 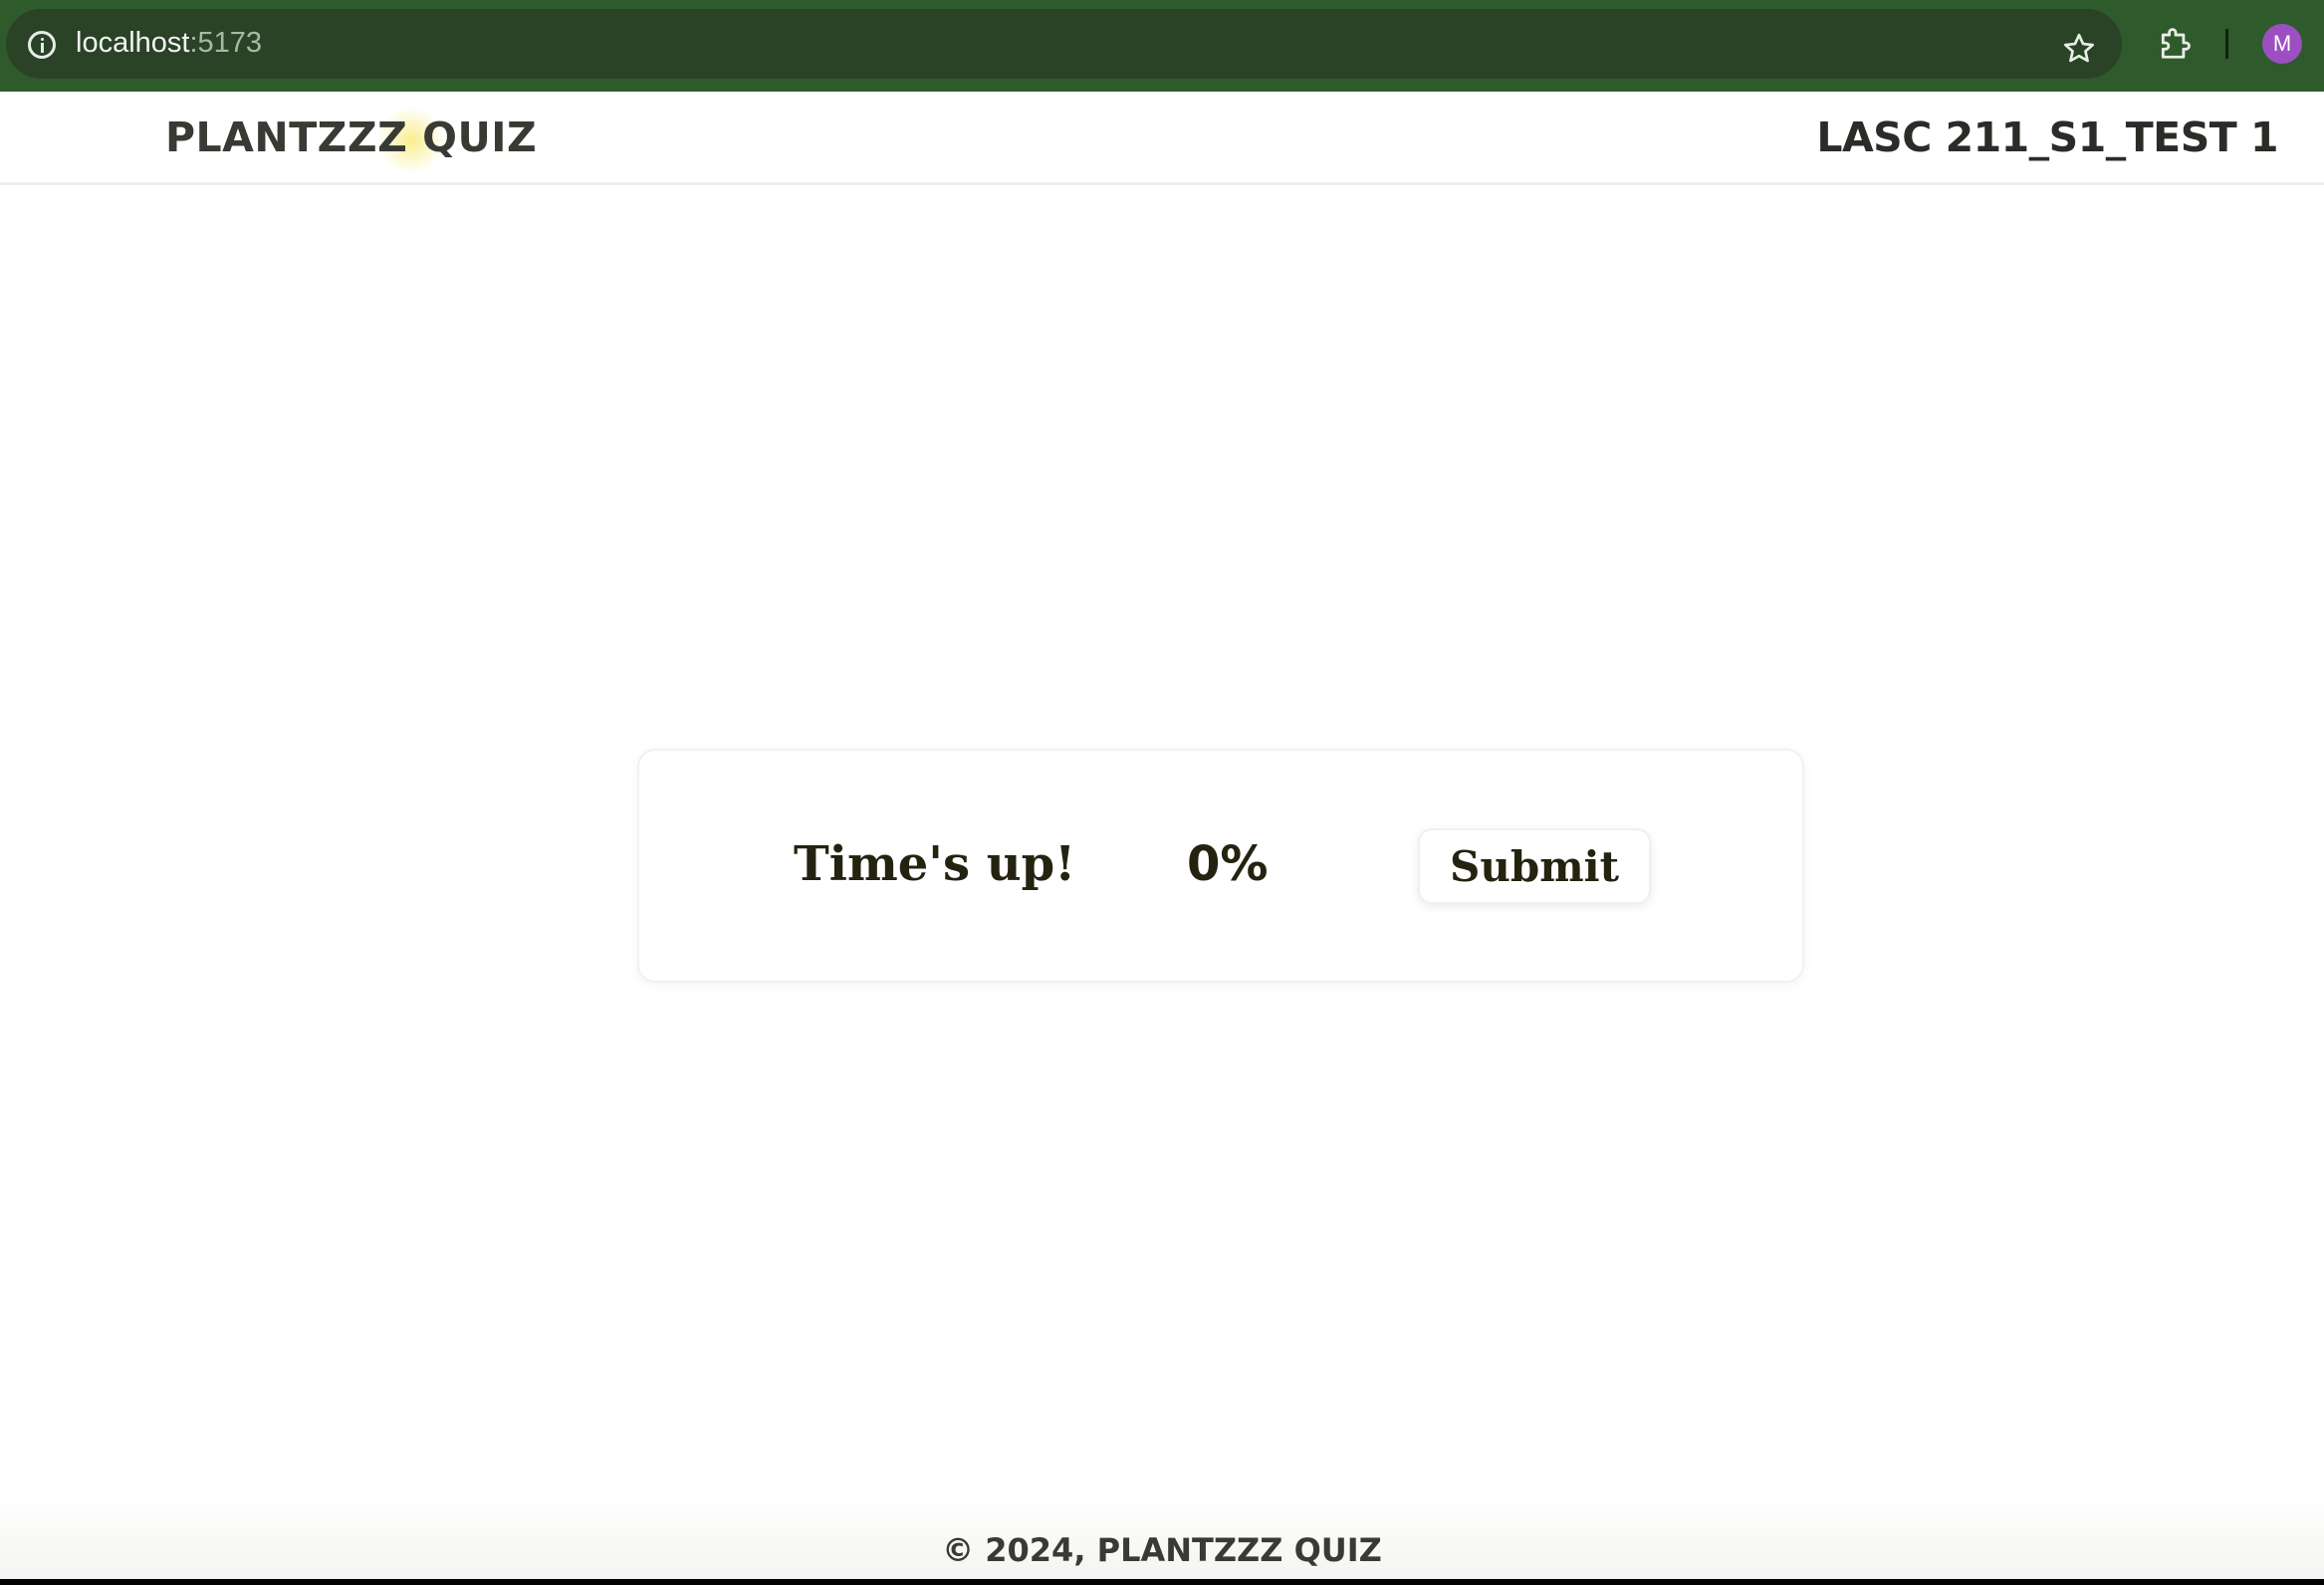 I want to click on profile-avatar: M, so click(x=2282, y=44).